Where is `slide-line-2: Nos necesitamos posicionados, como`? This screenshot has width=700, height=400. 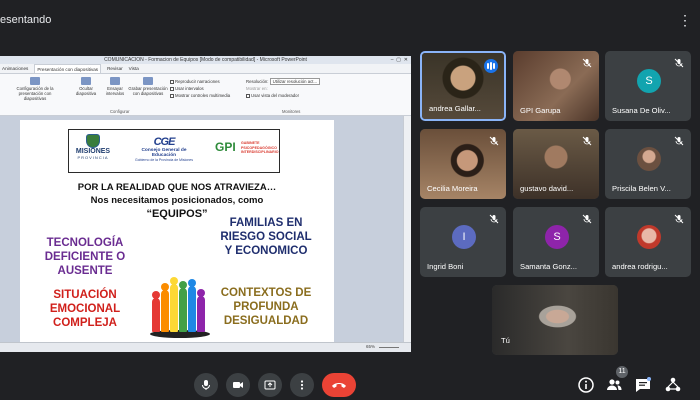
slide-line-2: Nos necesitamos posicionados, como is located at coordinates (177, 200).